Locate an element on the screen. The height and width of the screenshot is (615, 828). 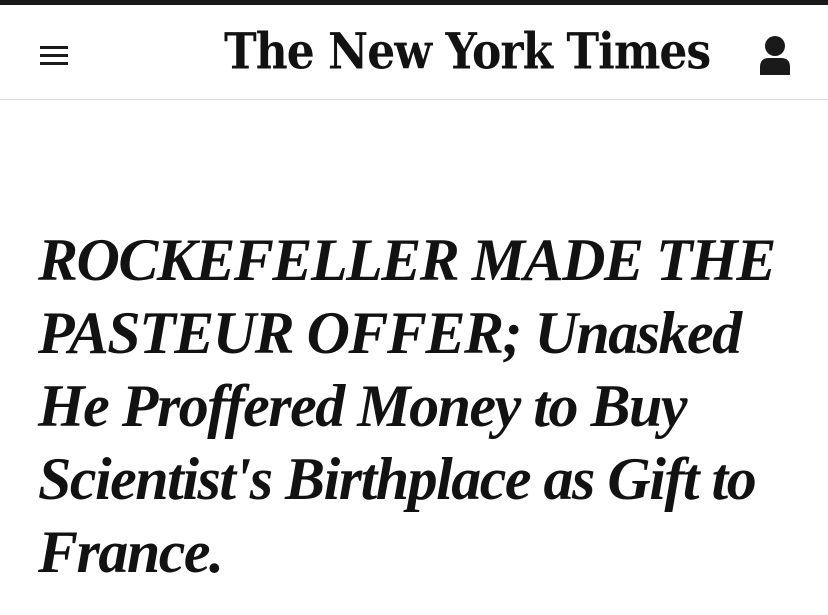
hamburger-menu-icon is located at coordinates (54, 55).